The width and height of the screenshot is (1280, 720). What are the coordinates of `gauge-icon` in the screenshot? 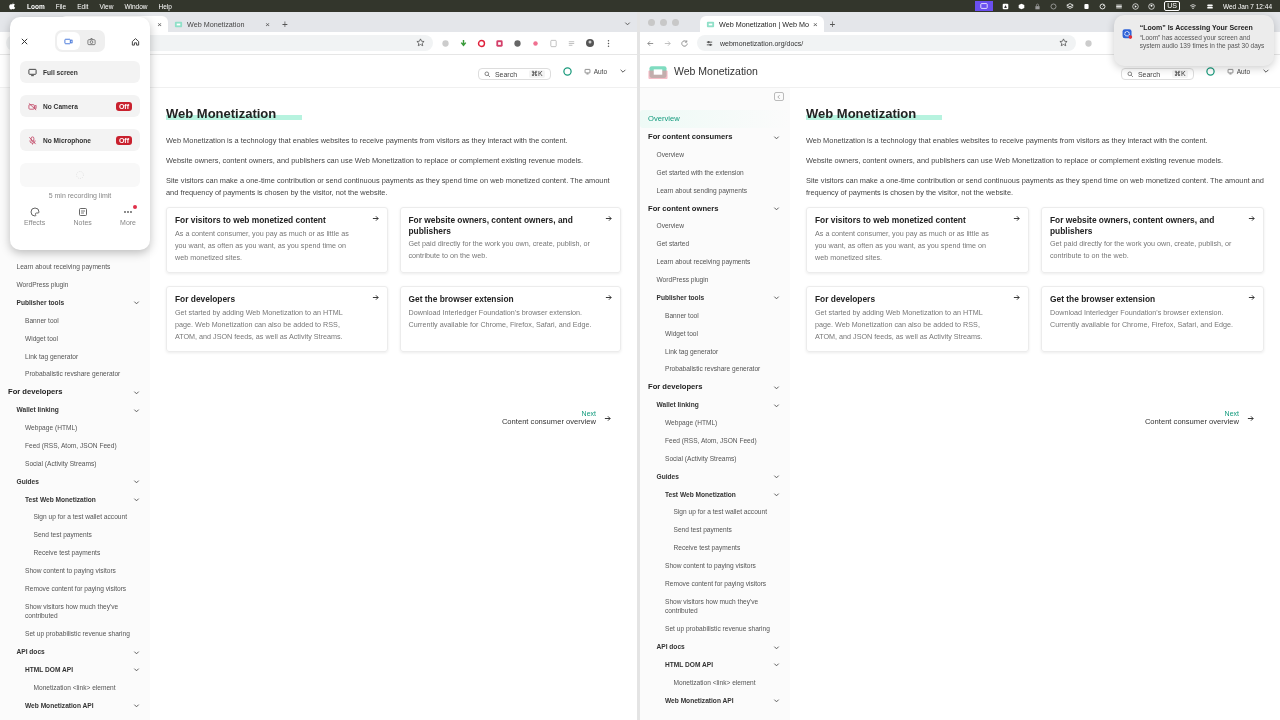 It's located at (1103, 6).